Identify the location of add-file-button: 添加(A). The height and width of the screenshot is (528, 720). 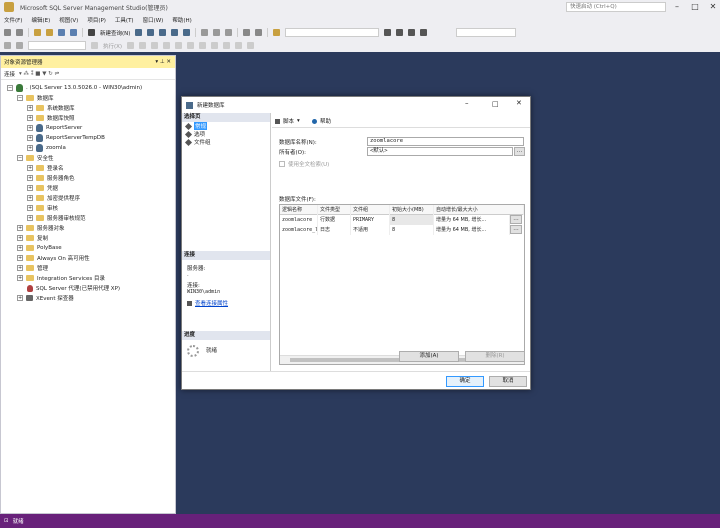
(429, 356).